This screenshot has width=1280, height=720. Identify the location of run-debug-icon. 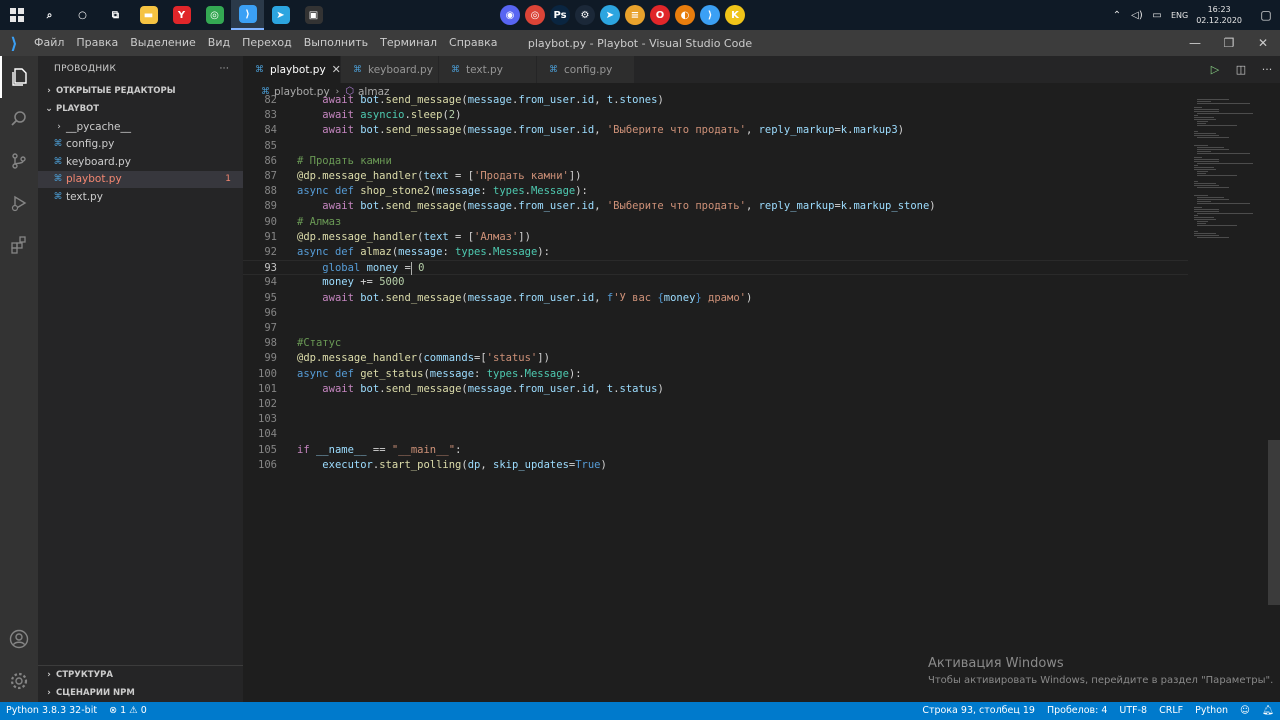
(19, 203).